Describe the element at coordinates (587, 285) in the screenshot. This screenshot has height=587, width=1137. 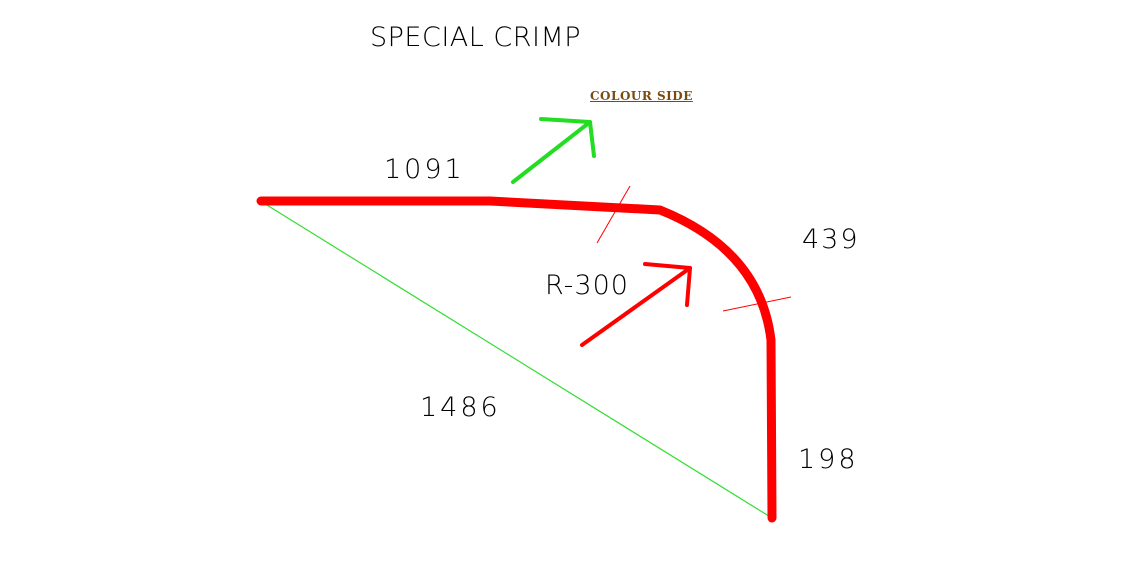
I see `bend-radius-label: R-300` at that location.